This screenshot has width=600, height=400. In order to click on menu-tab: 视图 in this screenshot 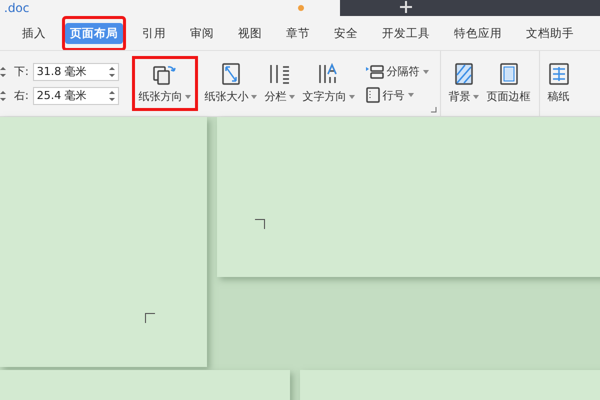, I will do `click(250, 33)`.